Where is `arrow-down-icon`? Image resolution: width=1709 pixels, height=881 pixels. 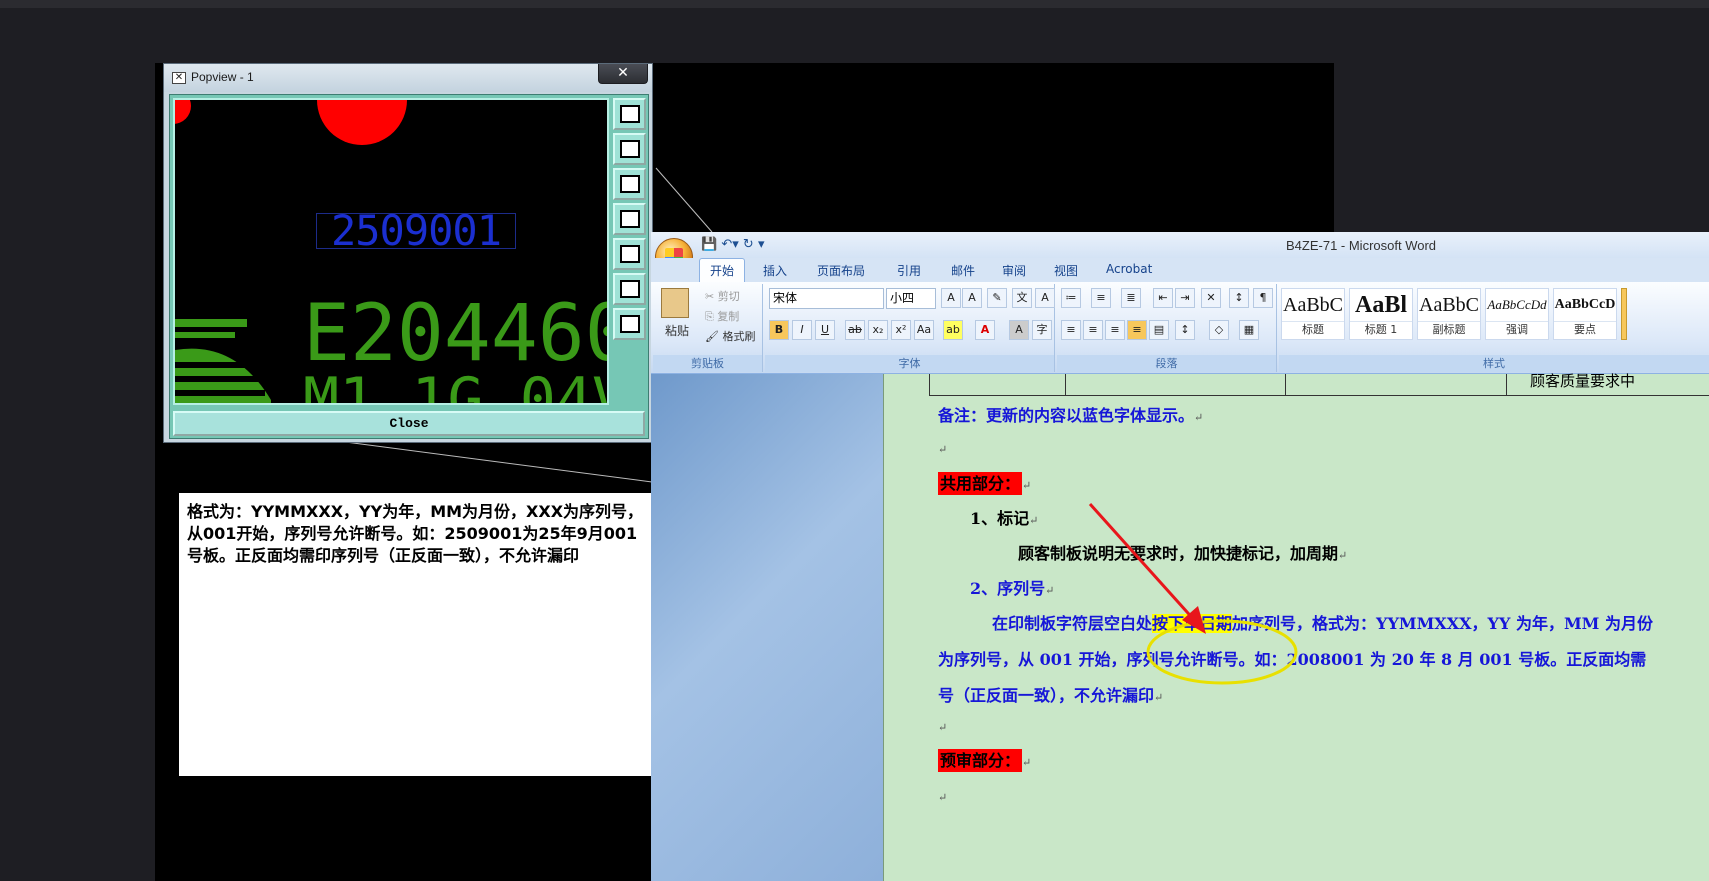 arrow-down-icon is located at coordinates (629, 184).